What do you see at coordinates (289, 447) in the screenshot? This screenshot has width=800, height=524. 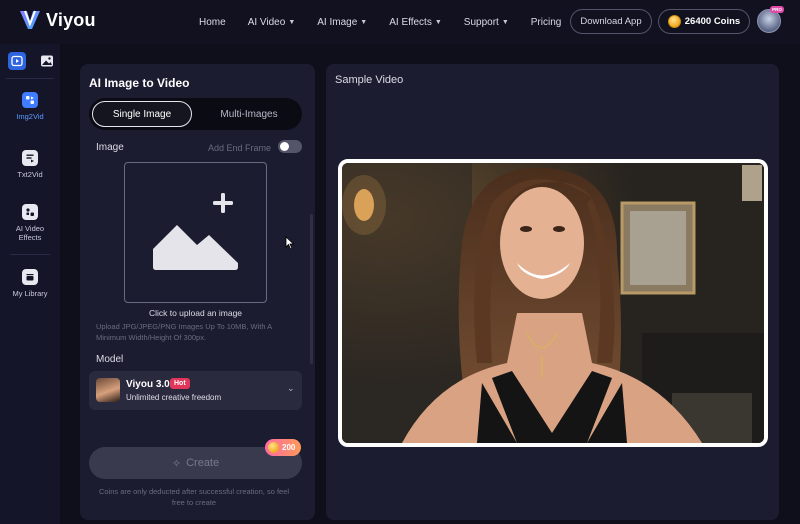 I see `cost-value: 200` at bounding box center [289, 447].